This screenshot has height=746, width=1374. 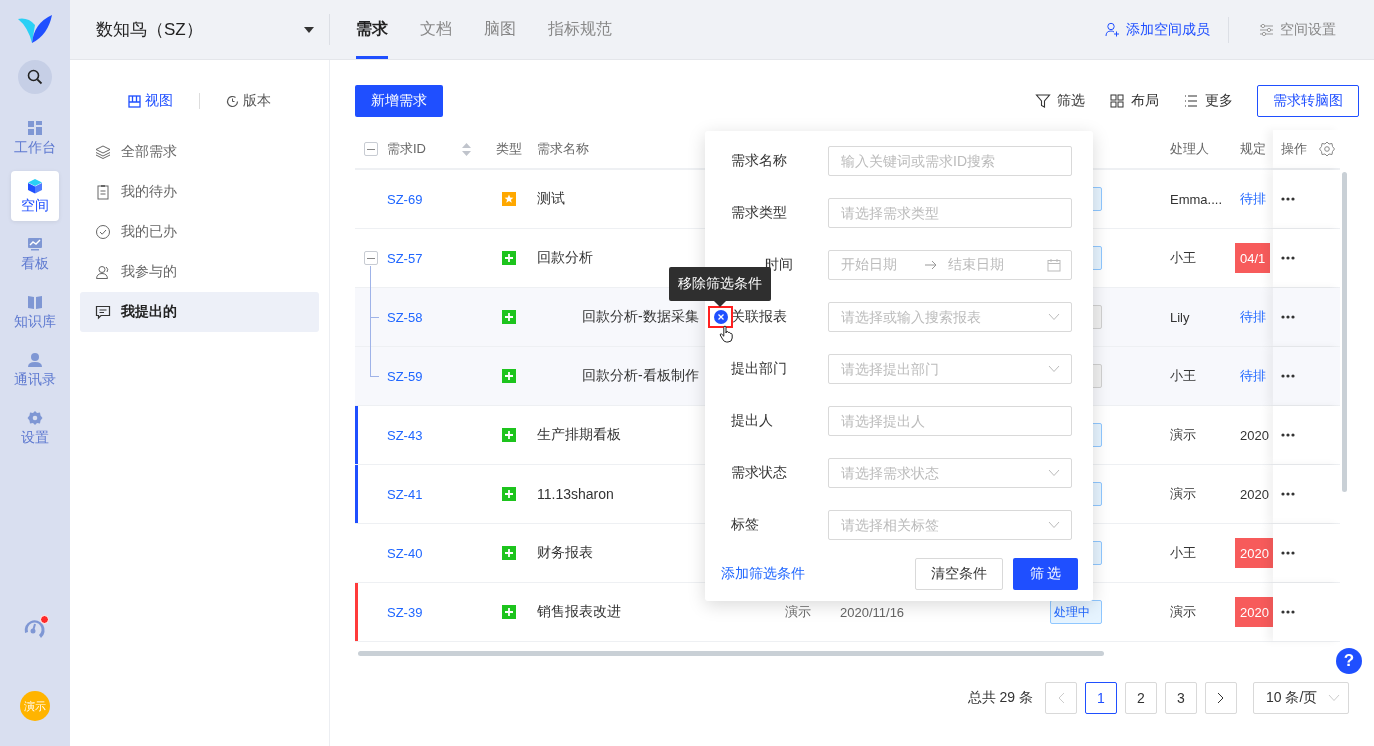 What do you see at coordinates (35, 417) in the screenshot?
I see `gear-icon` at bounding box center [35, 417].